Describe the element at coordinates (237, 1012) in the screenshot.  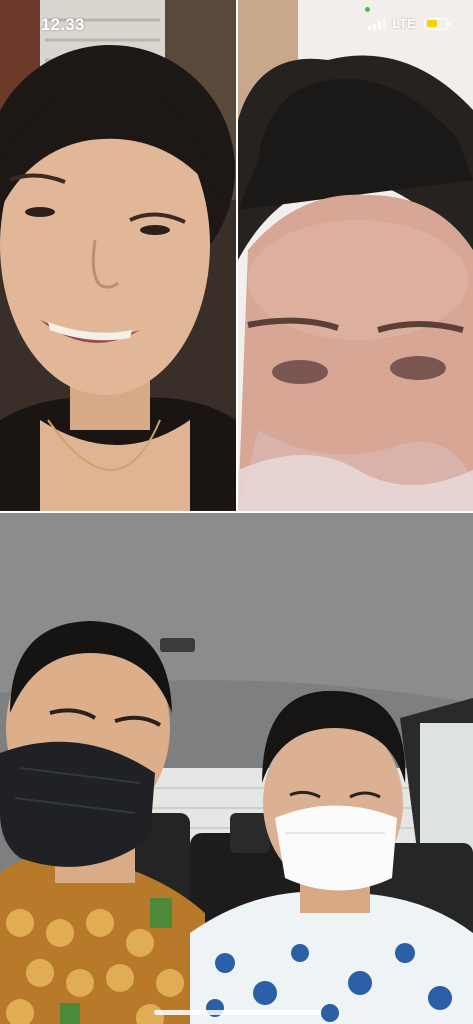
I see `home-indicator` at that location.